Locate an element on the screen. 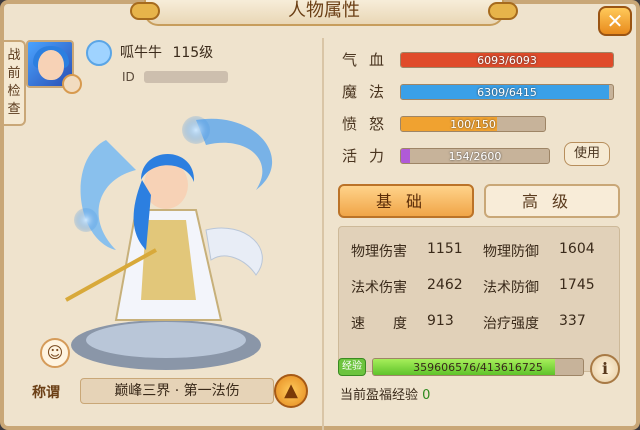  rage-bar: 100/150 is located at coordinates (473, 124).